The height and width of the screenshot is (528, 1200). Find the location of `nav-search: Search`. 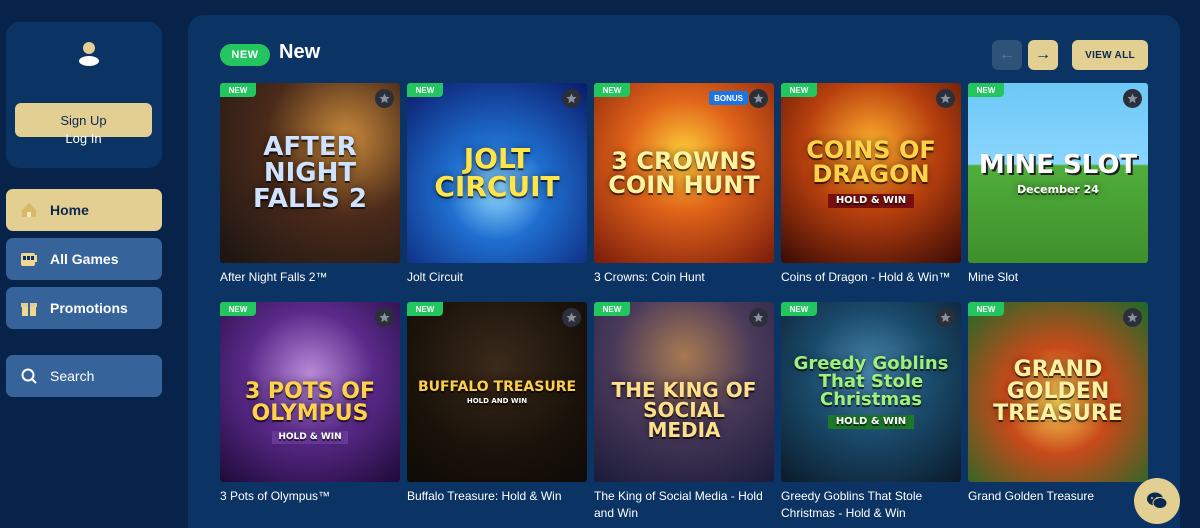

nav-search: Search is located at coordinates (84, 376).